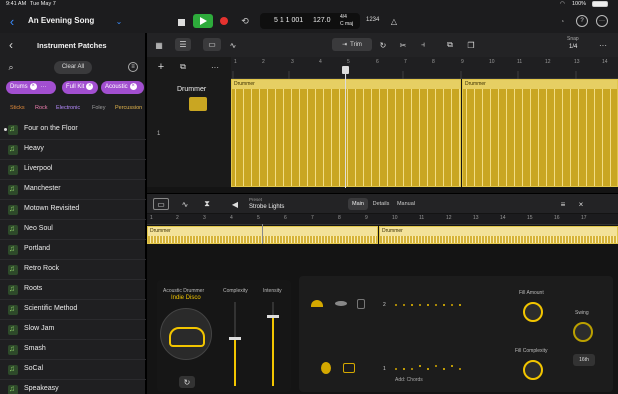 This screenshot has height=394, width=618. What do you see at coordinates (207, 204) in the screenshot?
I see `editor-fader-icon: ⧗` at bounding box center [207, 204].